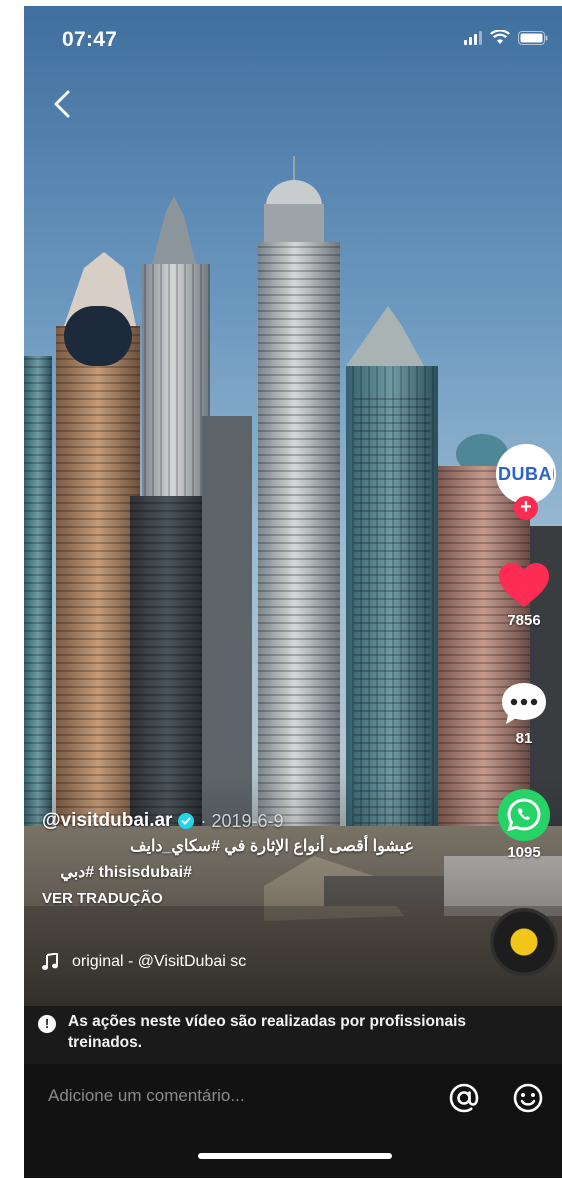 This screenshot has width=562, height=1179. I want to click on avatar-logo-text: DUBAI, so click(527, 474).